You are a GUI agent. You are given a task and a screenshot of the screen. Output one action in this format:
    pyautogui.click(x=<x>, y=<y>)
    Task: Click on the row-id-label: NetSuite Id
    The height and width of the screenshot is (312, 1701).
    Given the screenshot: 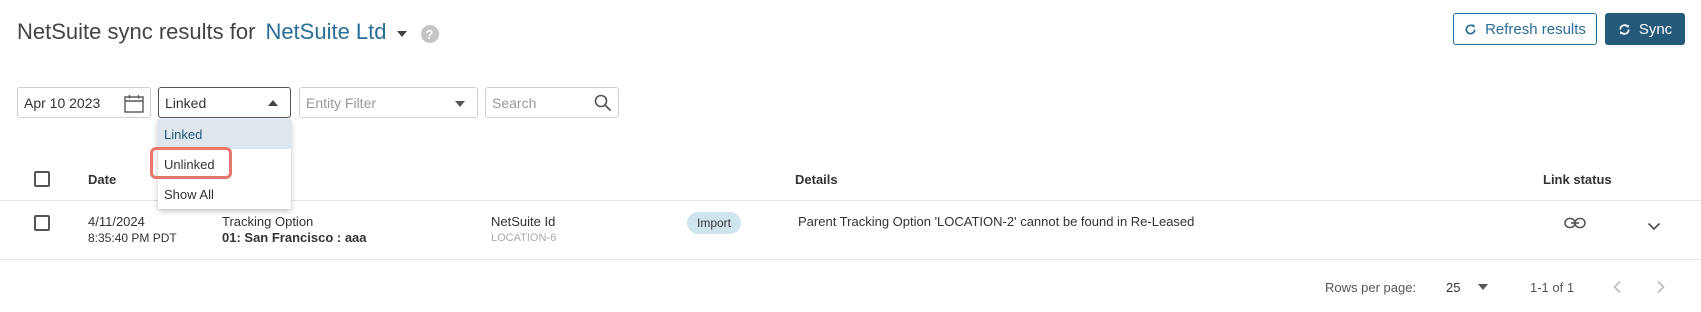 What is the action you would take?
    pyautogui.click(x=523, y=221)
    